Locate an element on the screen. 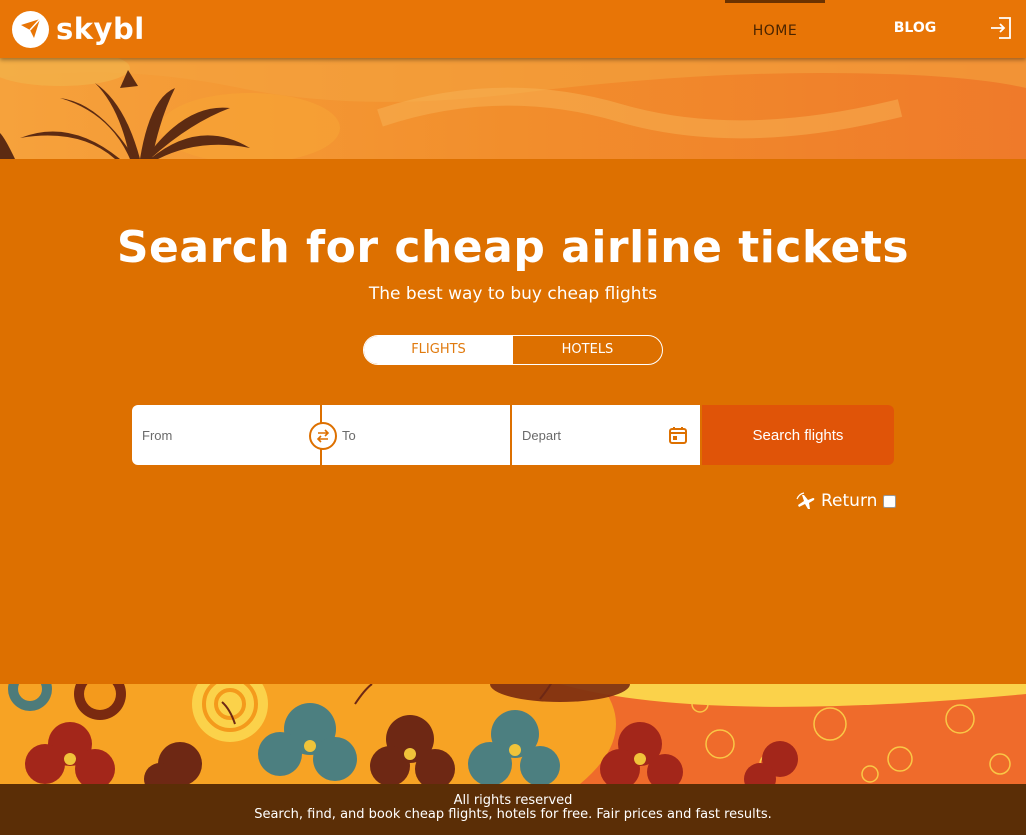  return-checkbox is located at coordinates (890, 501).